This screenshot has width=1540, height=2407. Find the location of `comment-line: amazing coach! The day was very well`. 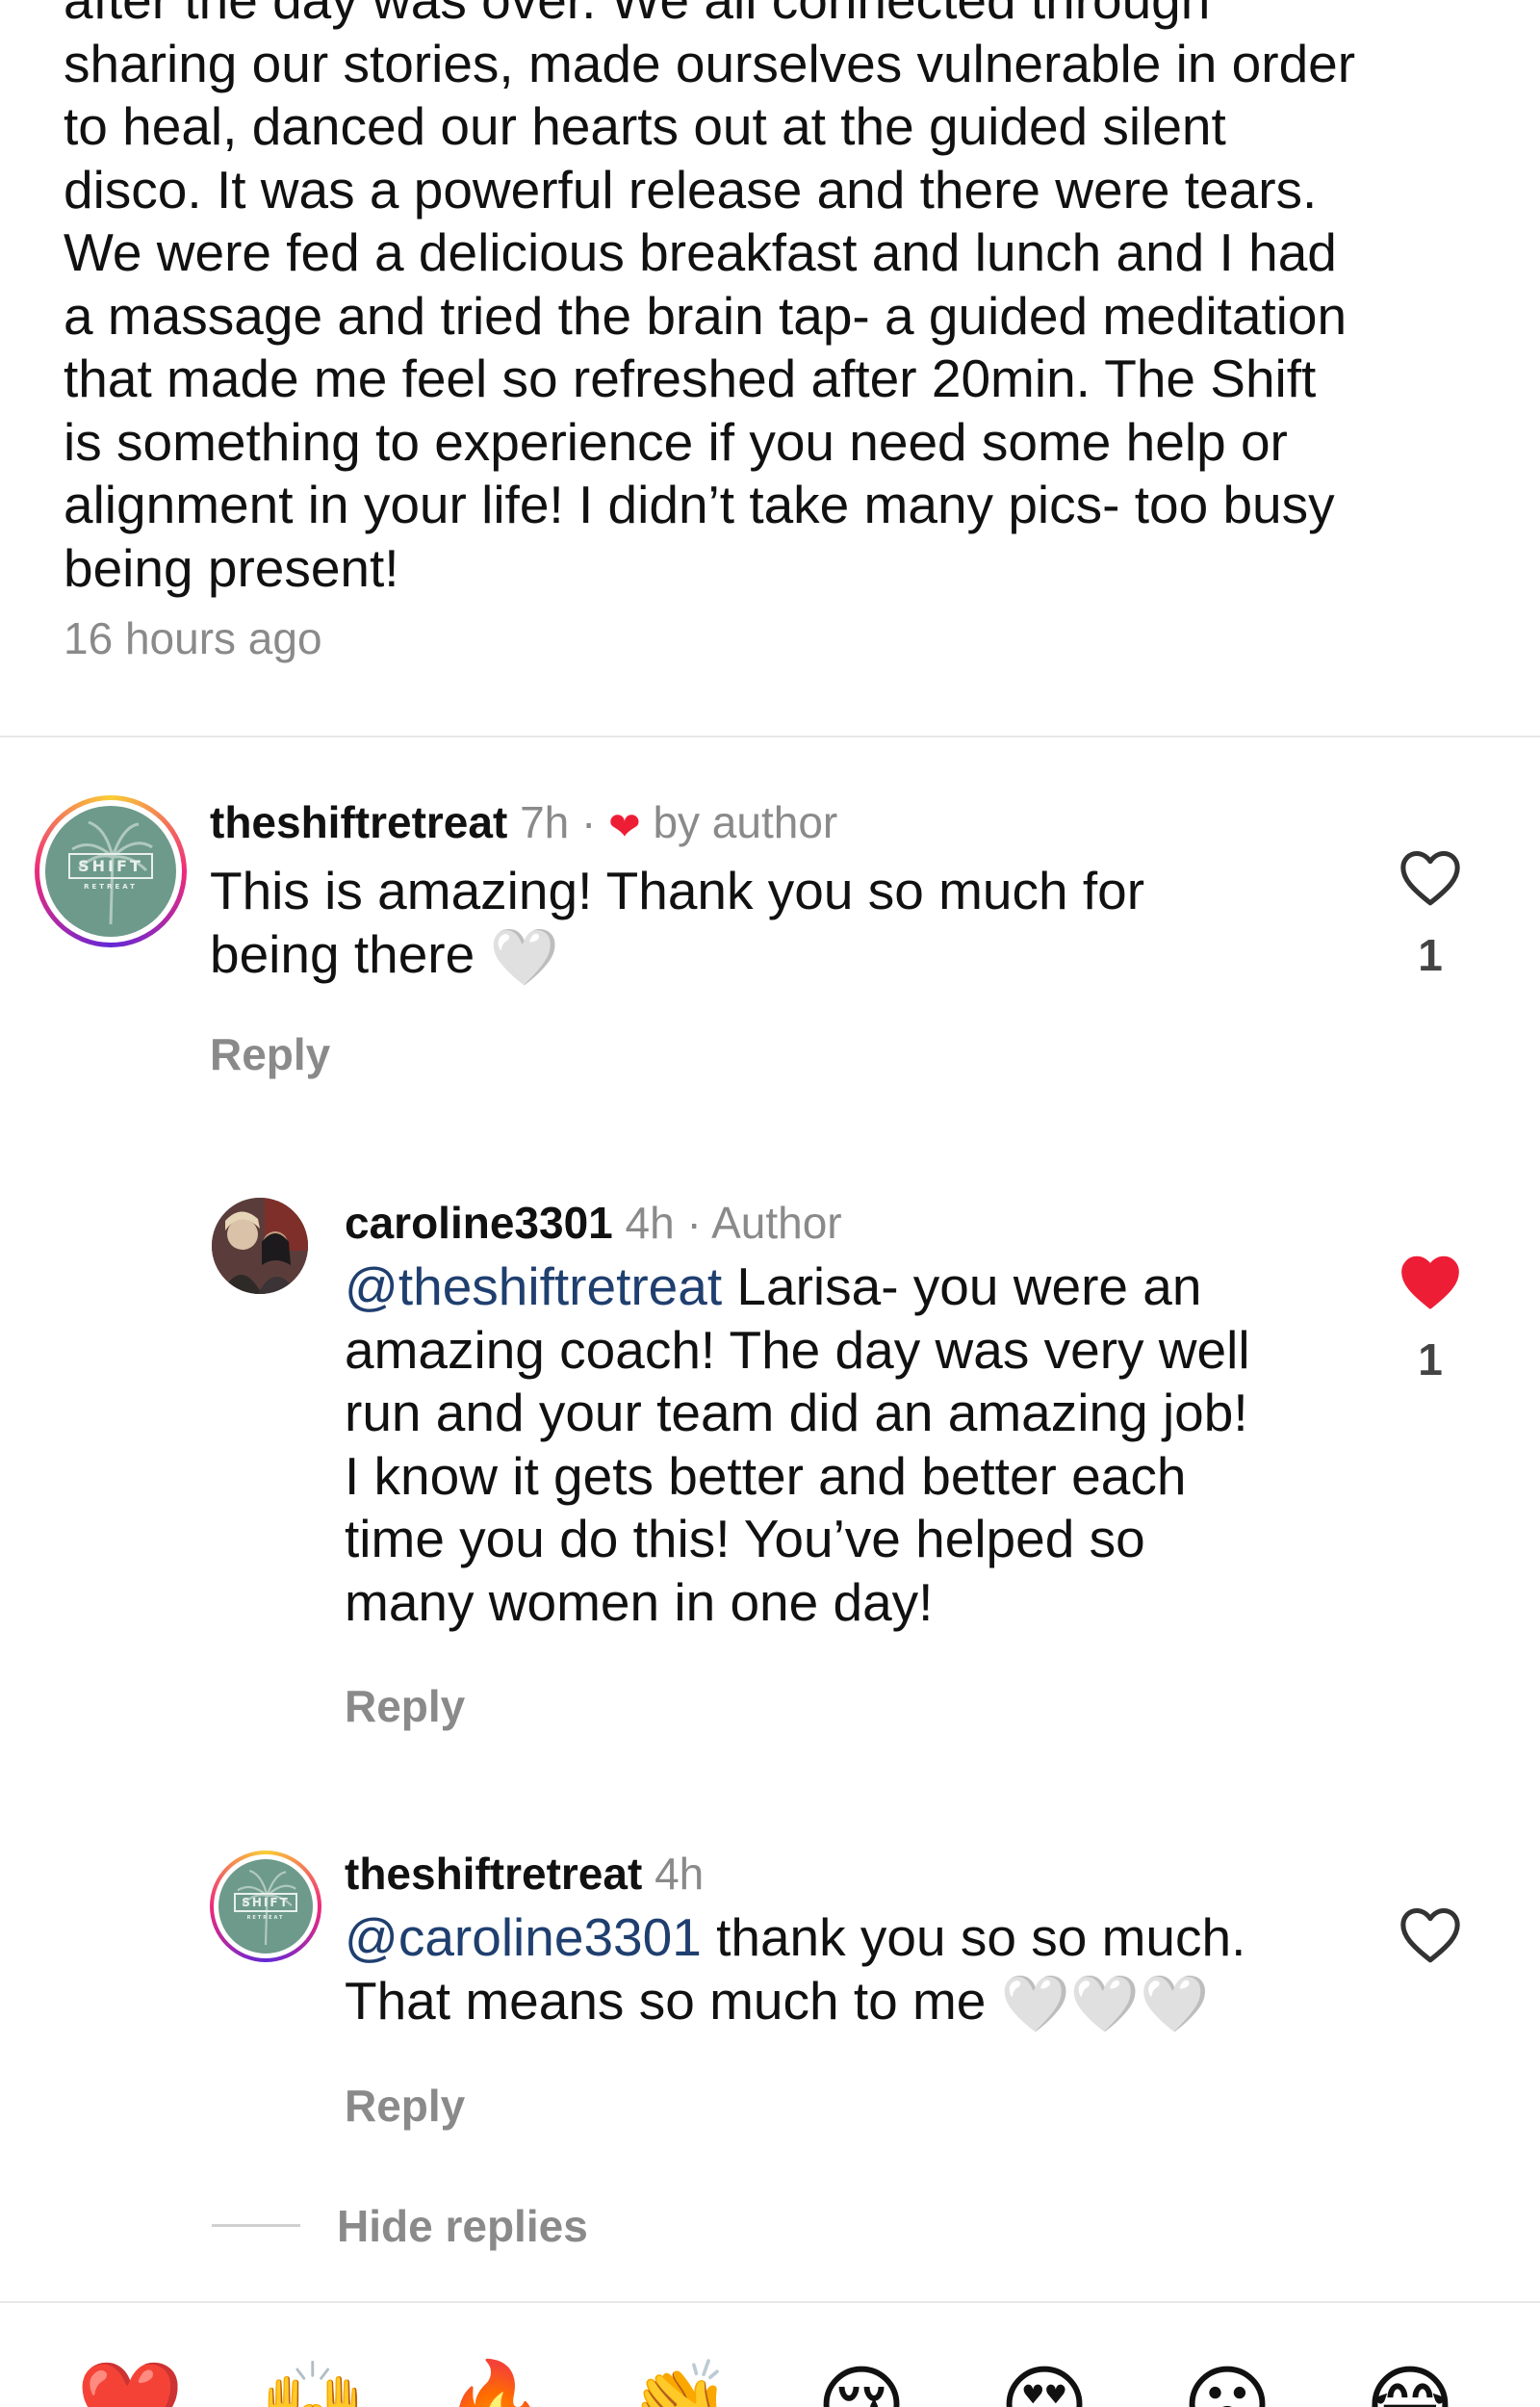

comment-line: amazing coach! The day was very well is located at coordinates (797, 1349).